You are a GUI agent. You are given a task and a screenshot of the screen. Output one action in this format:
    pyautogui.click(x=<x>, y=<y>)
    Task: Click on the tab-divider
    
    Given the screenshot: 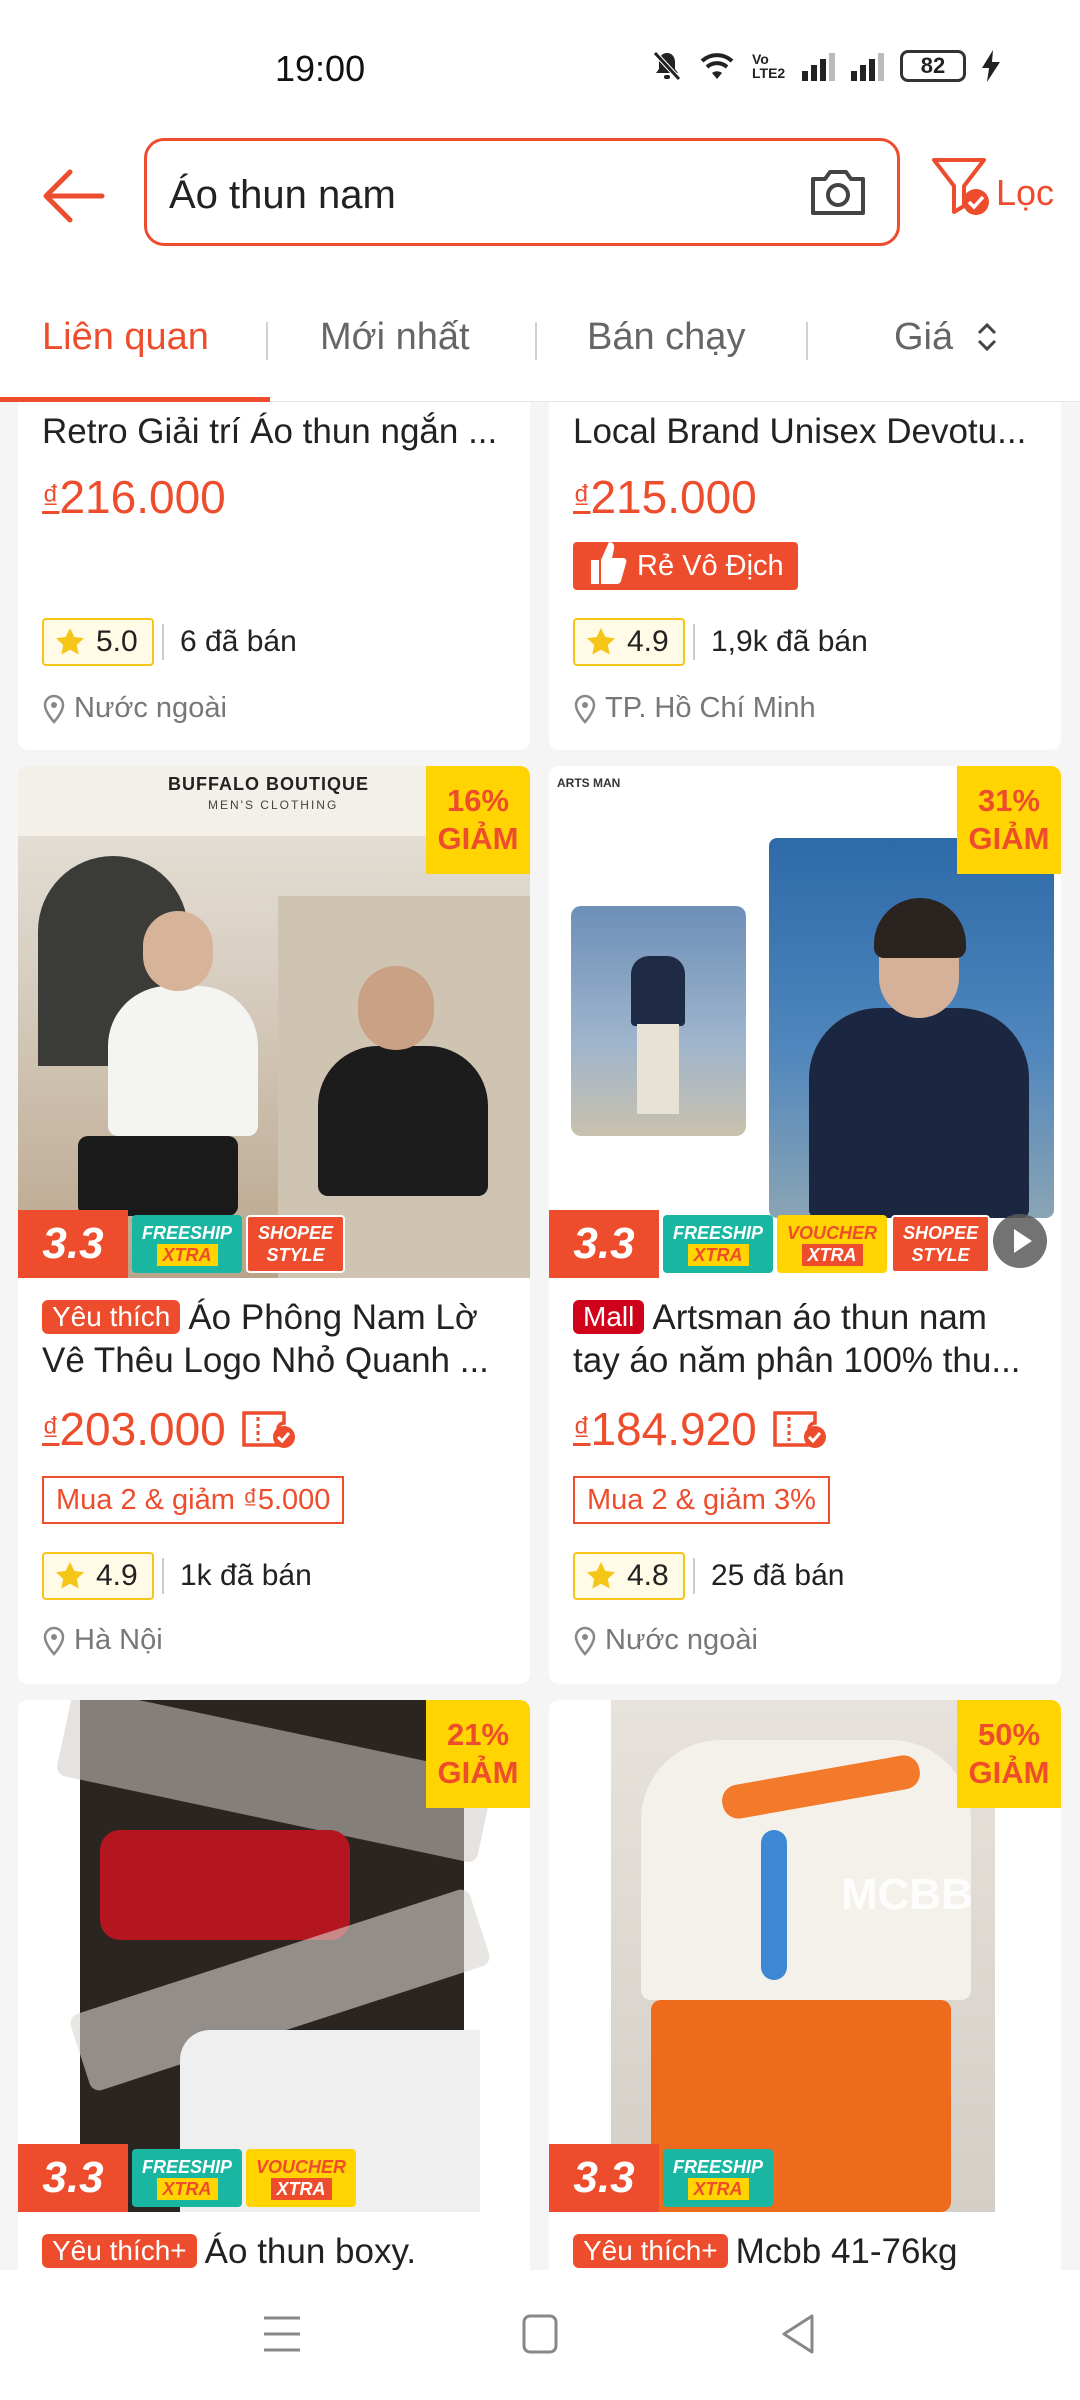 What is the action you would take?
    pyautogui.click(x=536, y=341)
    